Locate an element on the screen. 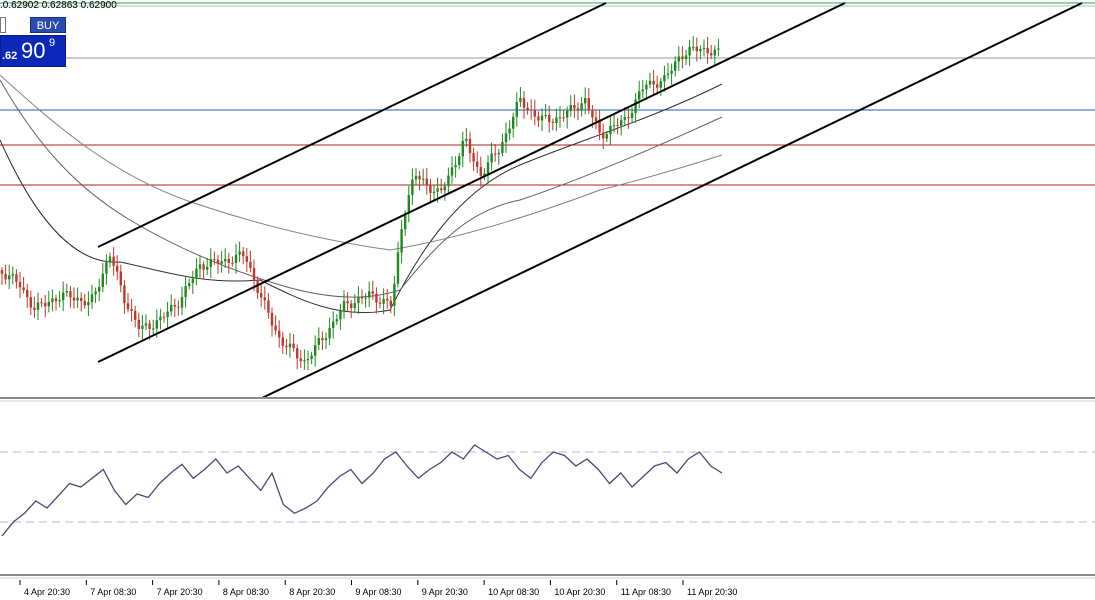 Image resolution: width=1095 pixels, height=600 pixels. x-tick-label: 11 Apr 08:30 is located at coordinates (646, 592).